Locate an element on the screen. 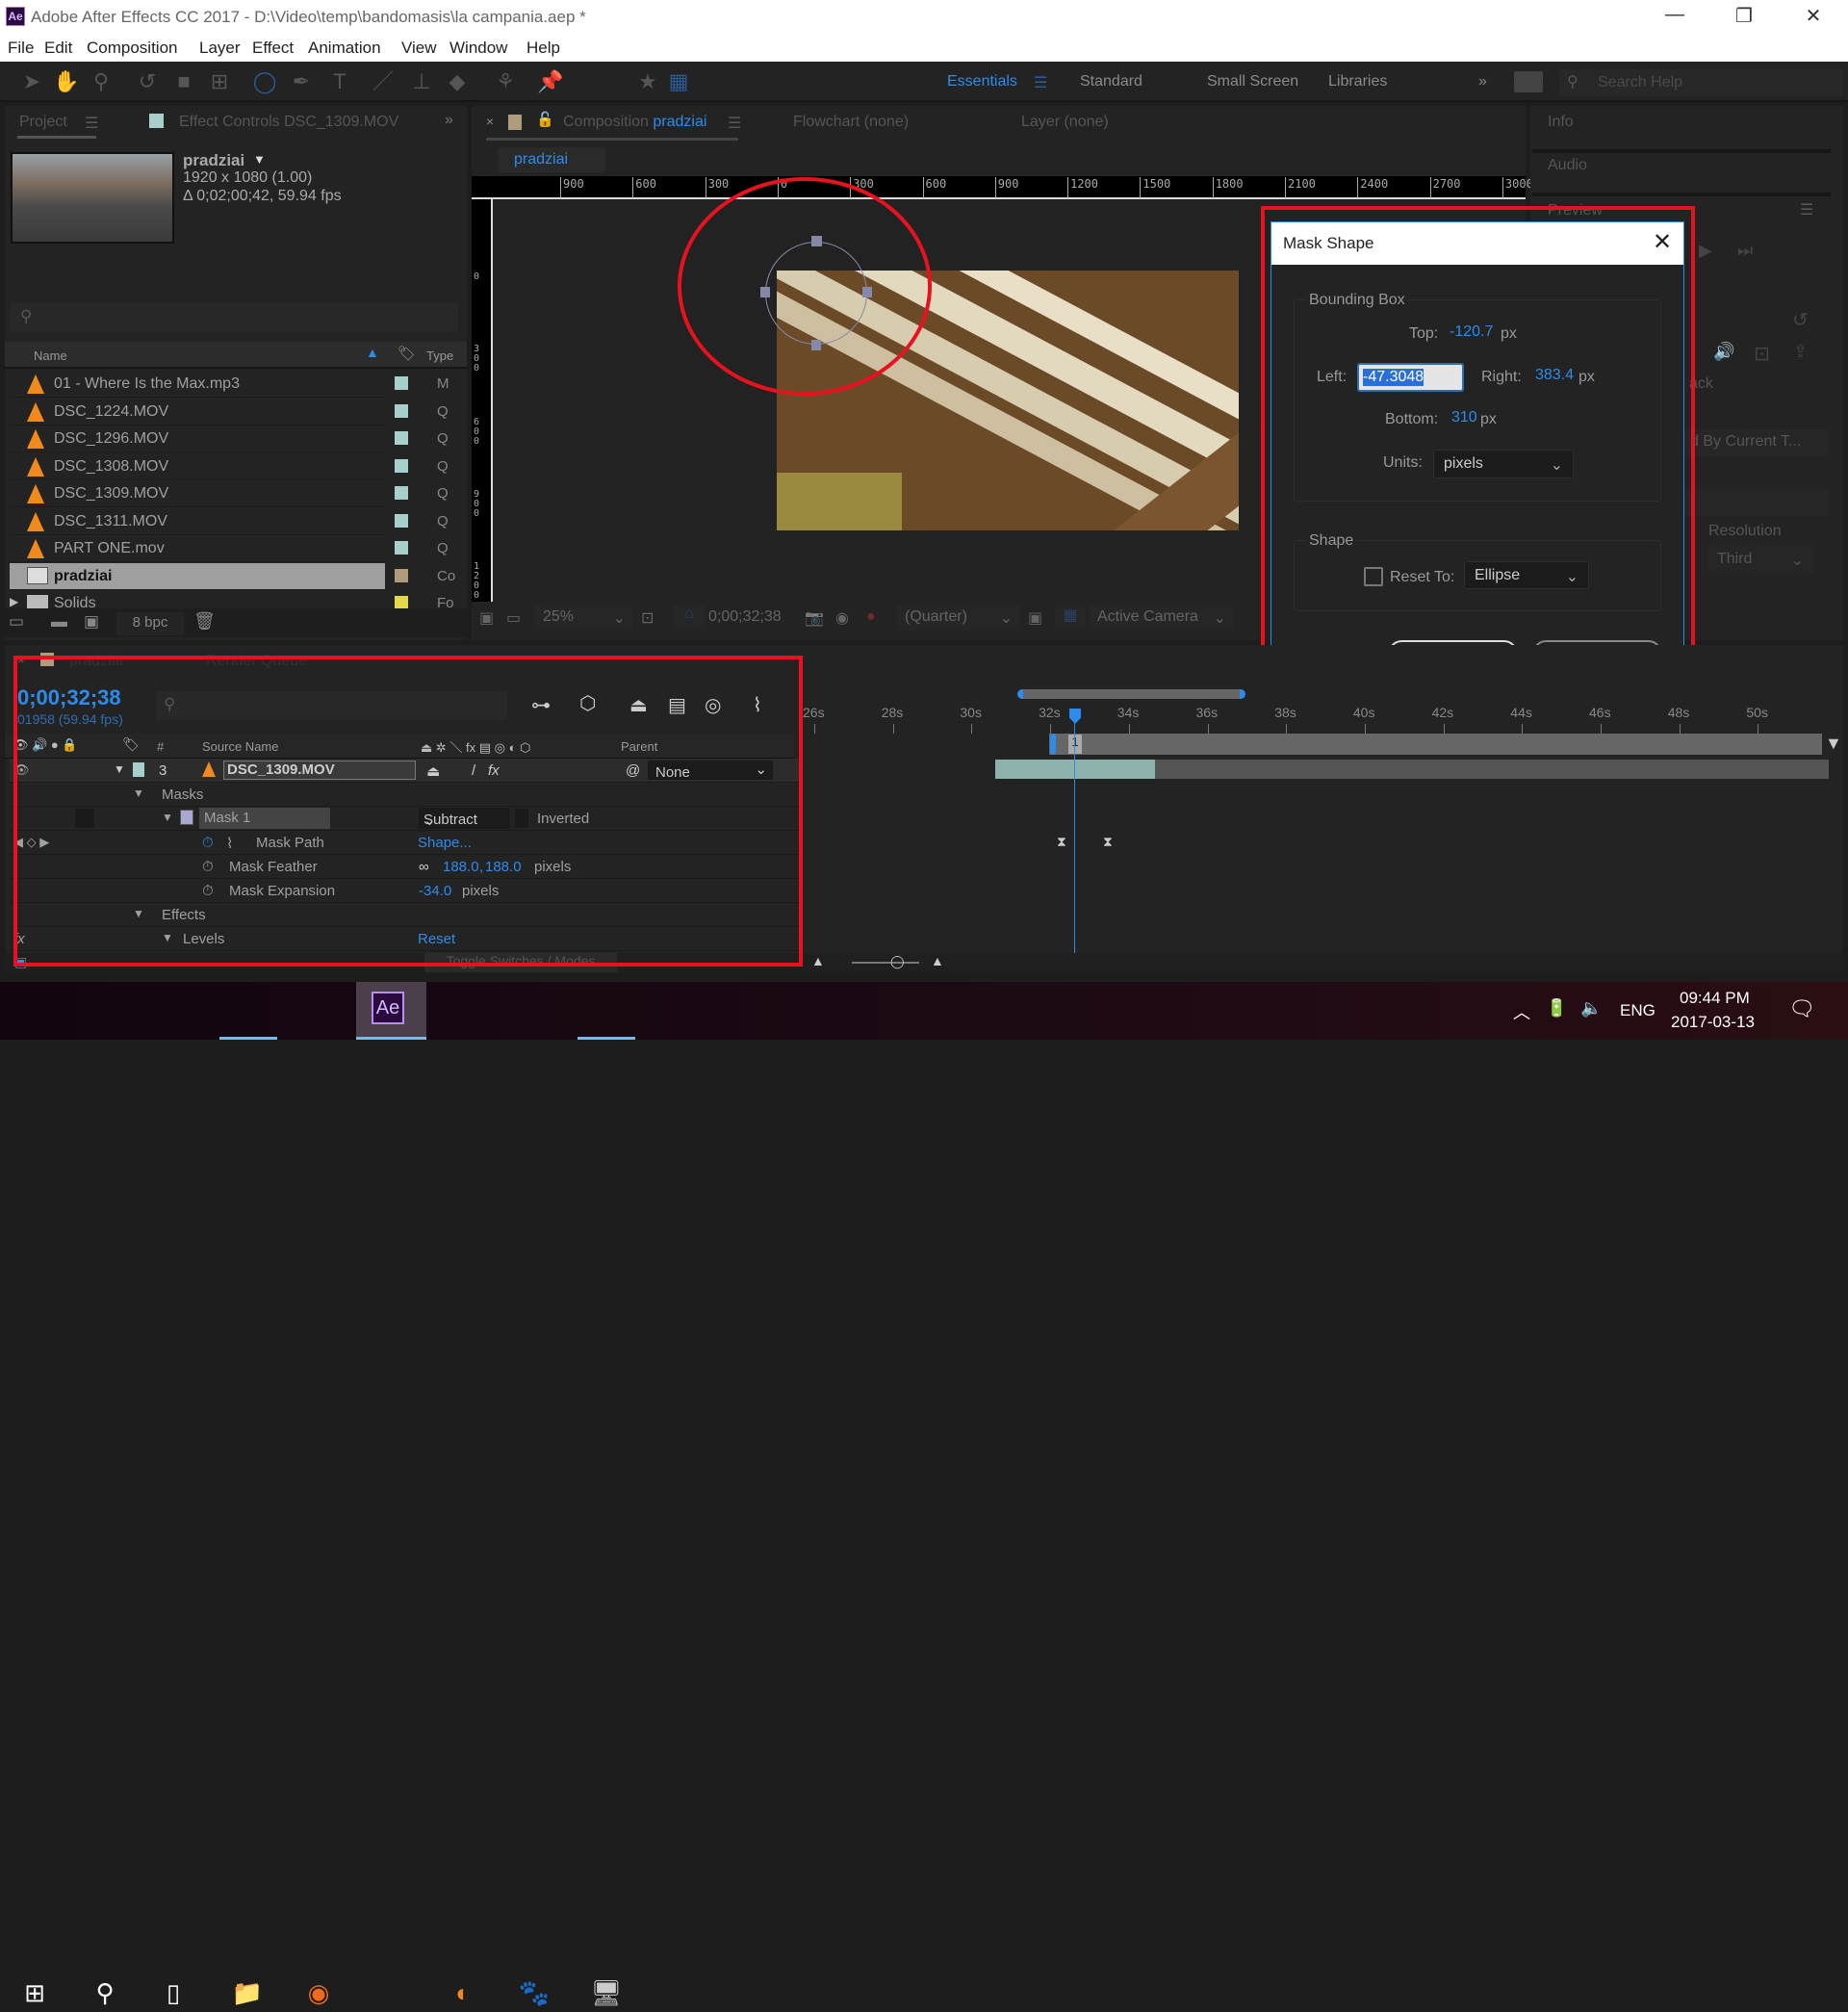 The image size is (1848, 2012). gimp-icon: 🐾 is located at coordinates (534, 1992).